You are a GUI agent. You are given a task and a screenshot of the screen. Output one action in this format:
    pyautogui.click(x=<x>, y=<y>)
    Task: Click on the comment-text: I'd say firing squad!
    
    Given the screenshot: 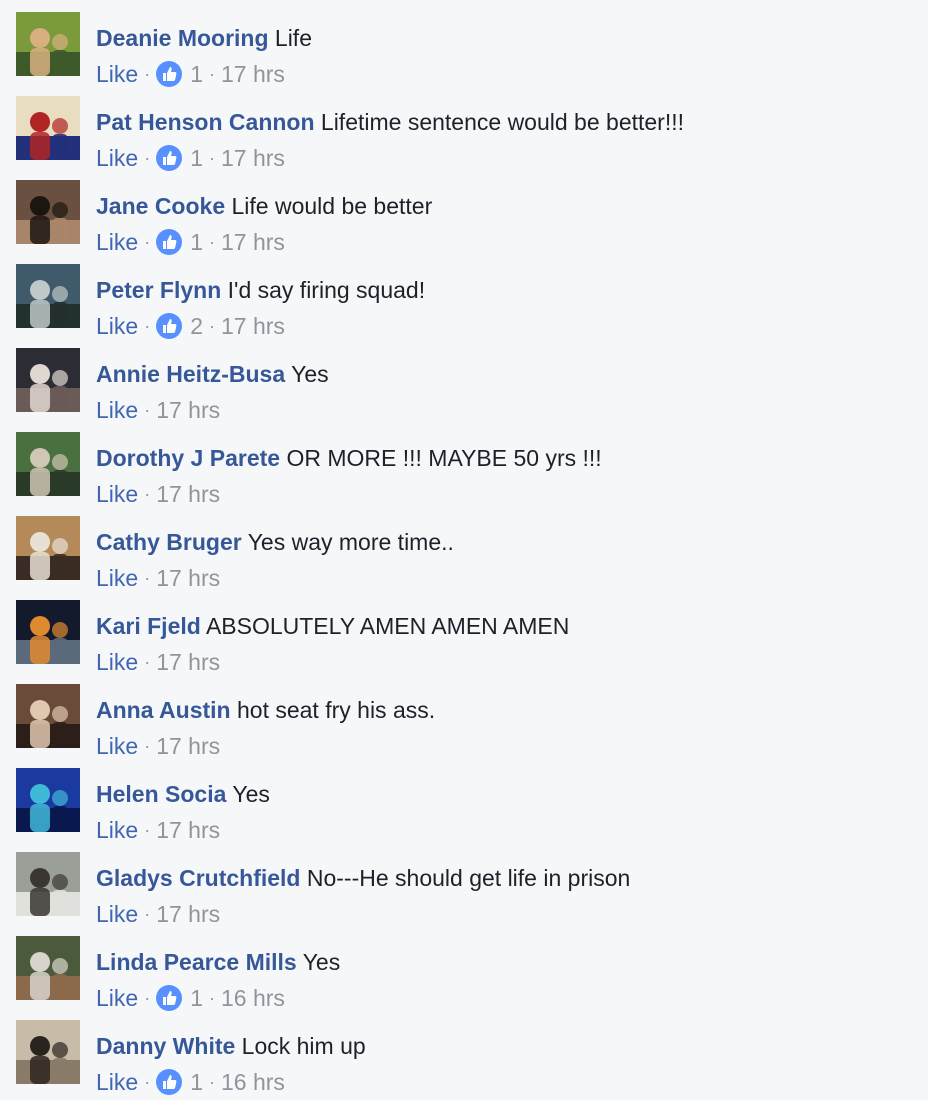 What is the action you would take?
    pyautogui.click(x=326, y=290)
    